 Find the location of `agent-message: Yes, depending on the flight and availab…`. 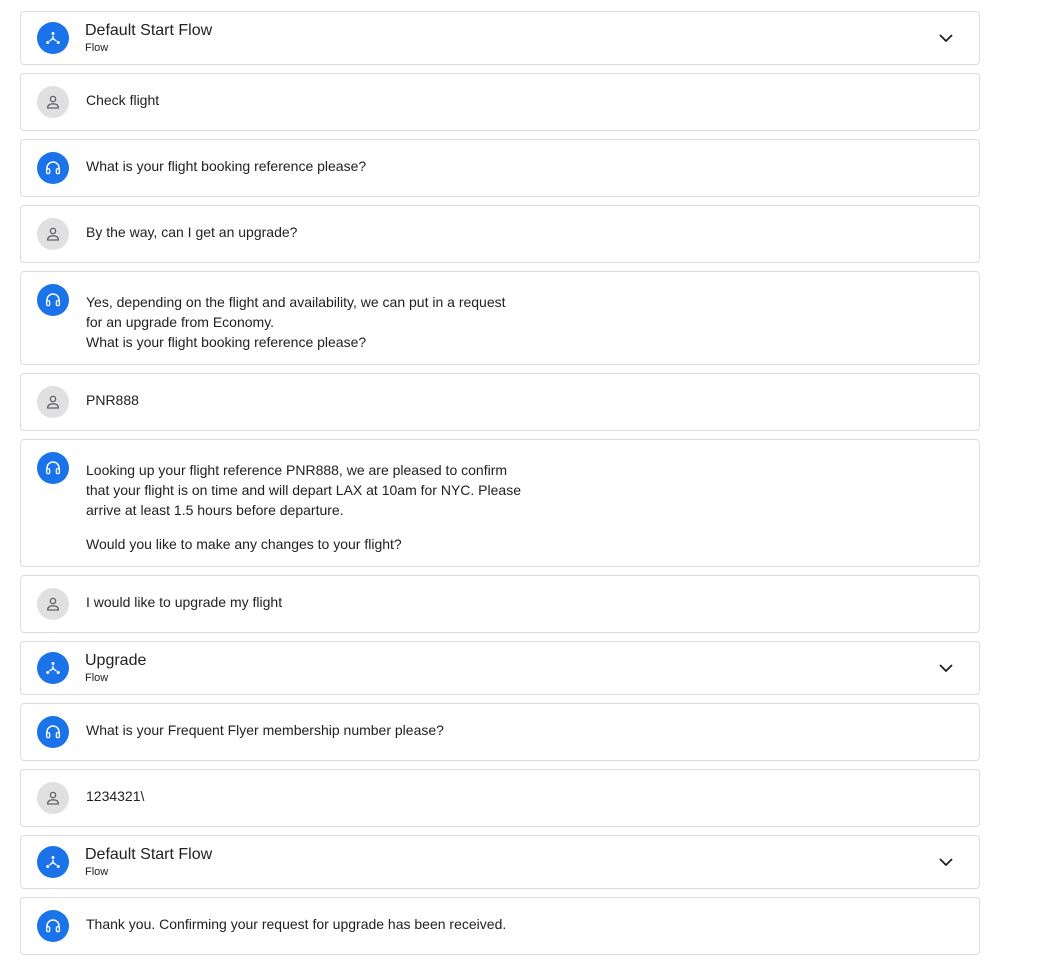

agent-message: Yes, depending on the flight and availab… is located at coordinates (296, 318).